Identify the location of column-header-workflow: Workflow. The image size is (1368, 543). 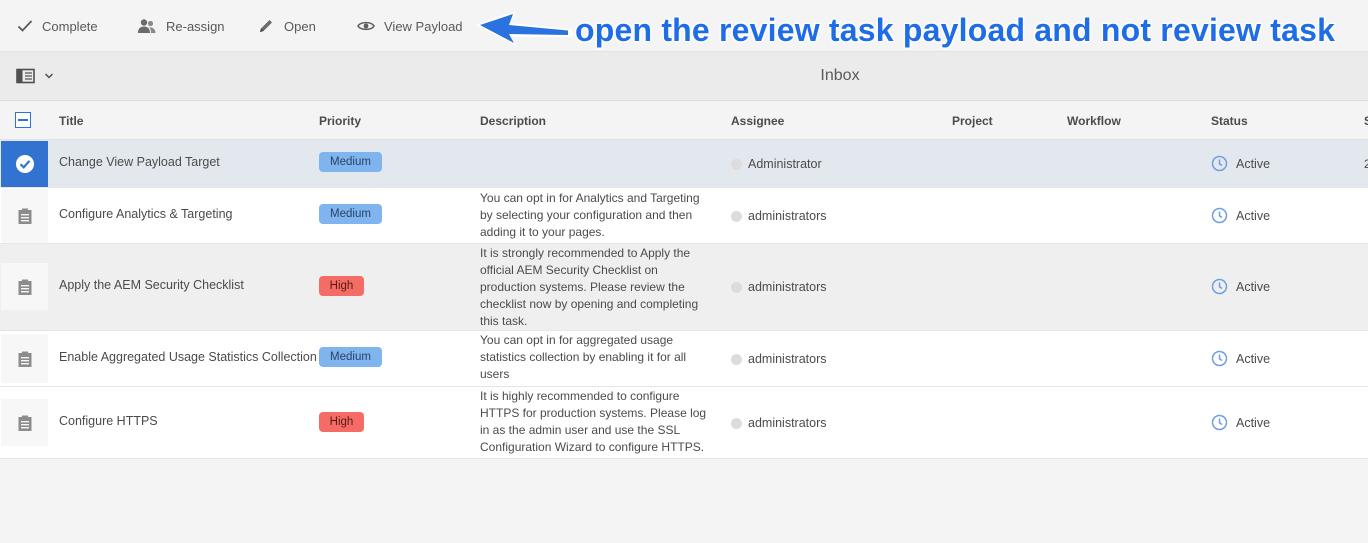
(1094, 121).